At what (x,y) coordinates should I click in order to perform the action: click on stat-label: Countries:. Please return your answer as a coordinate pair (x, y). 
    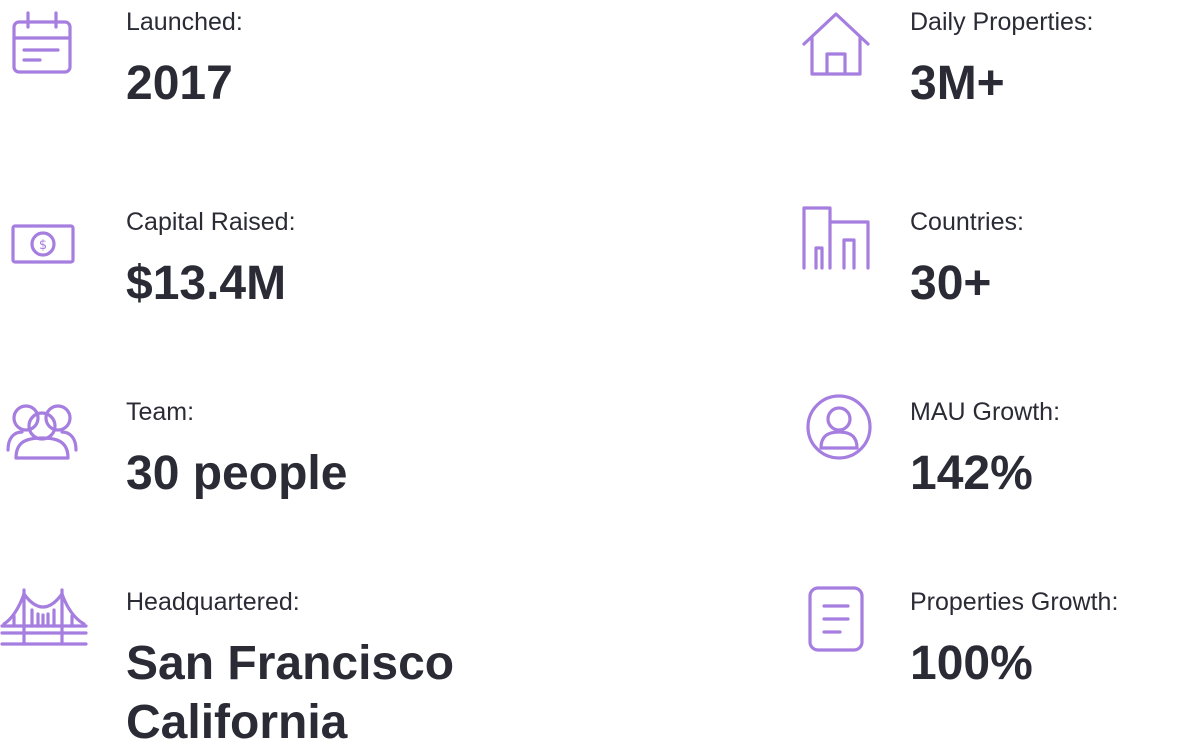
    Looking at the image, I should click on (967, 222).